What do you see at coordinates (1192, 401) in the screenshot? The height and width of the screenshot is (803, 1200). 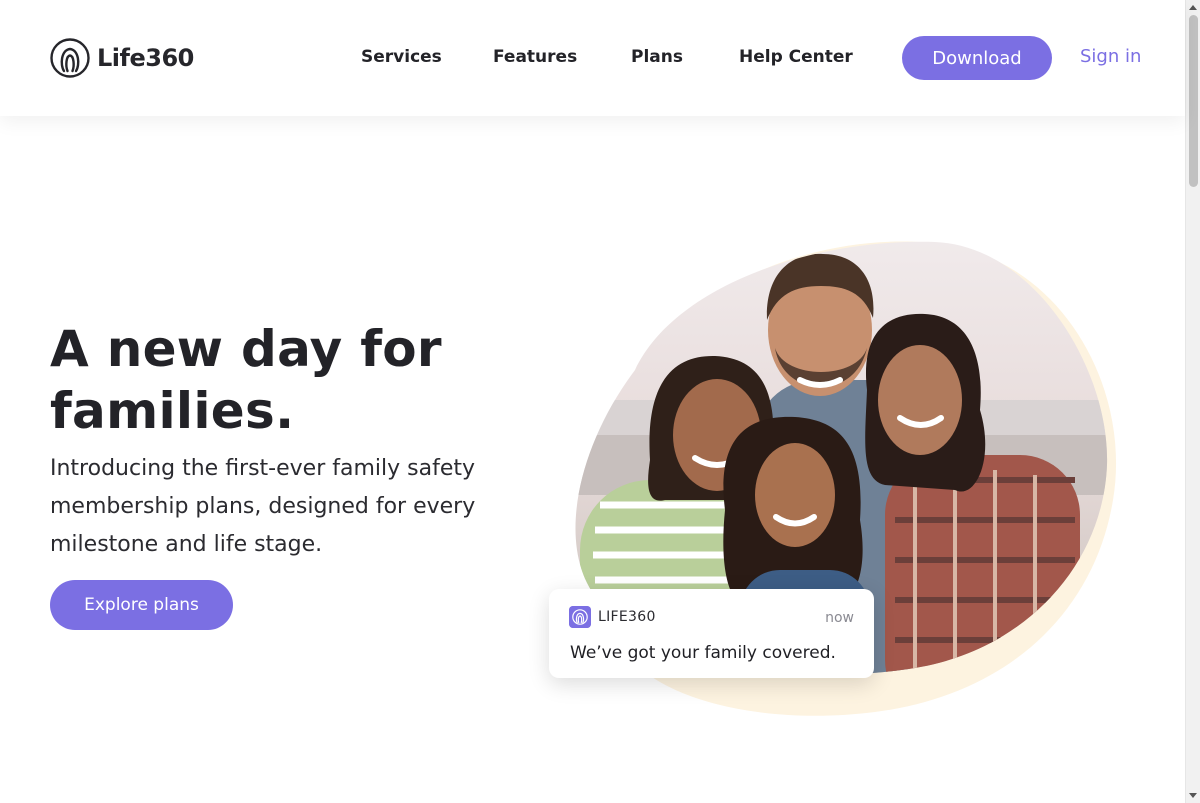 I see `page-scrollbar` at bounding box center [1192, 401].